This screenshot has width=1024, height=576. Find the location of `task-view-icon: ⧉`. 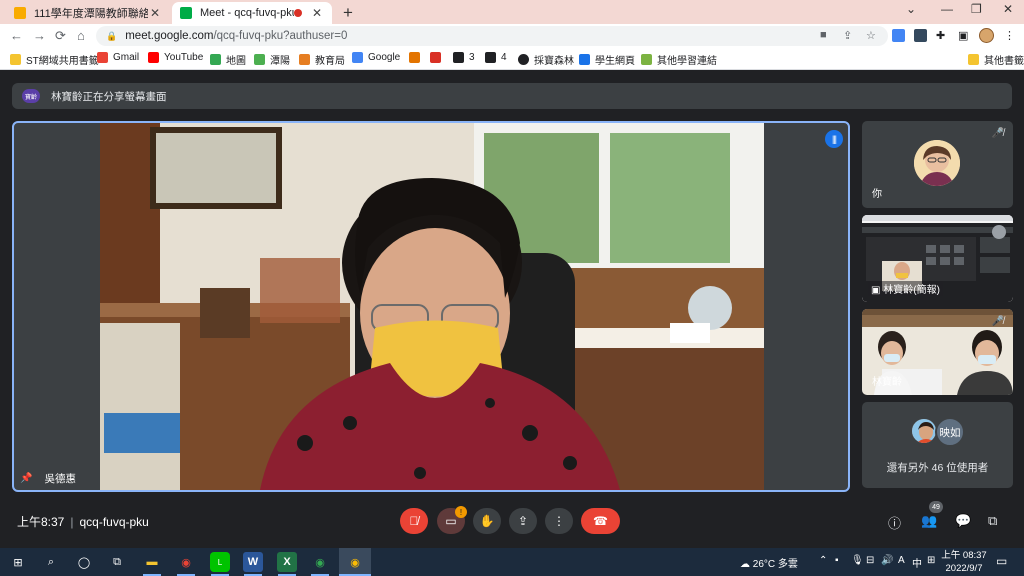

task-view-icon: ⧉ is located at coordinates (117, 562).